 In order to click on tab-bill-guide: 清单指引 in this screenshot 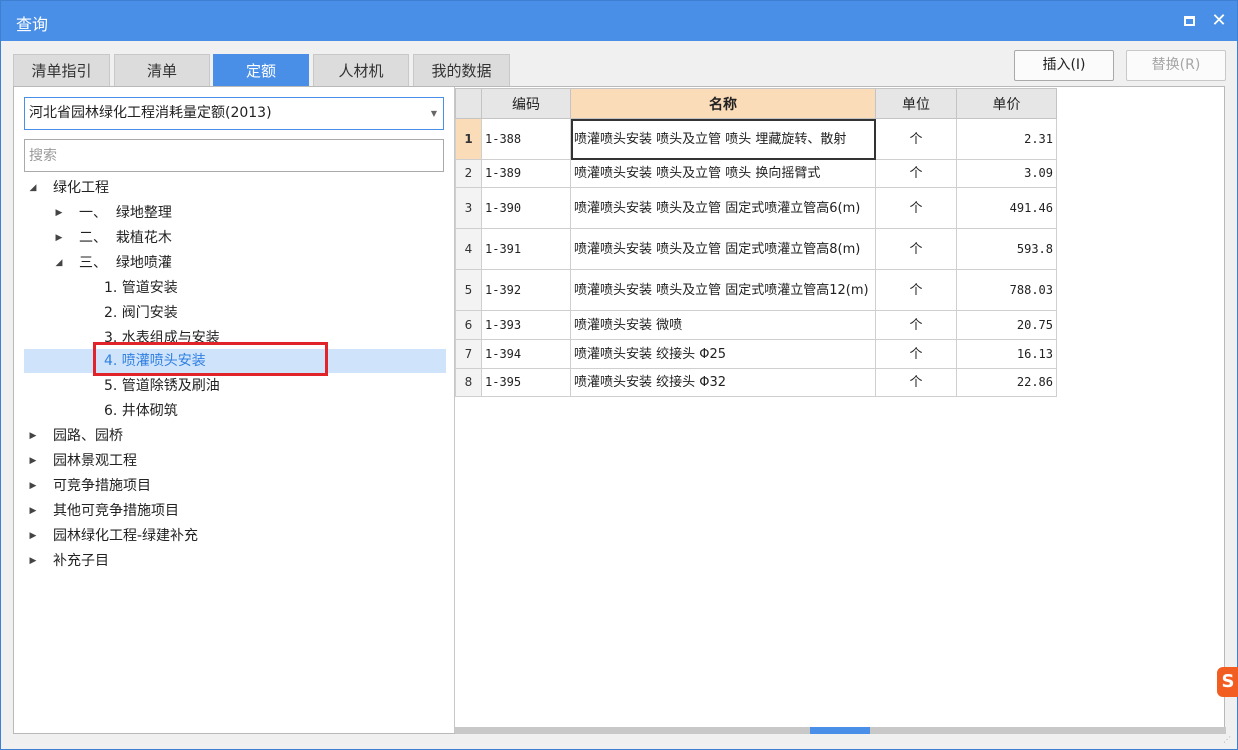, I will do `click(61, 70)`.